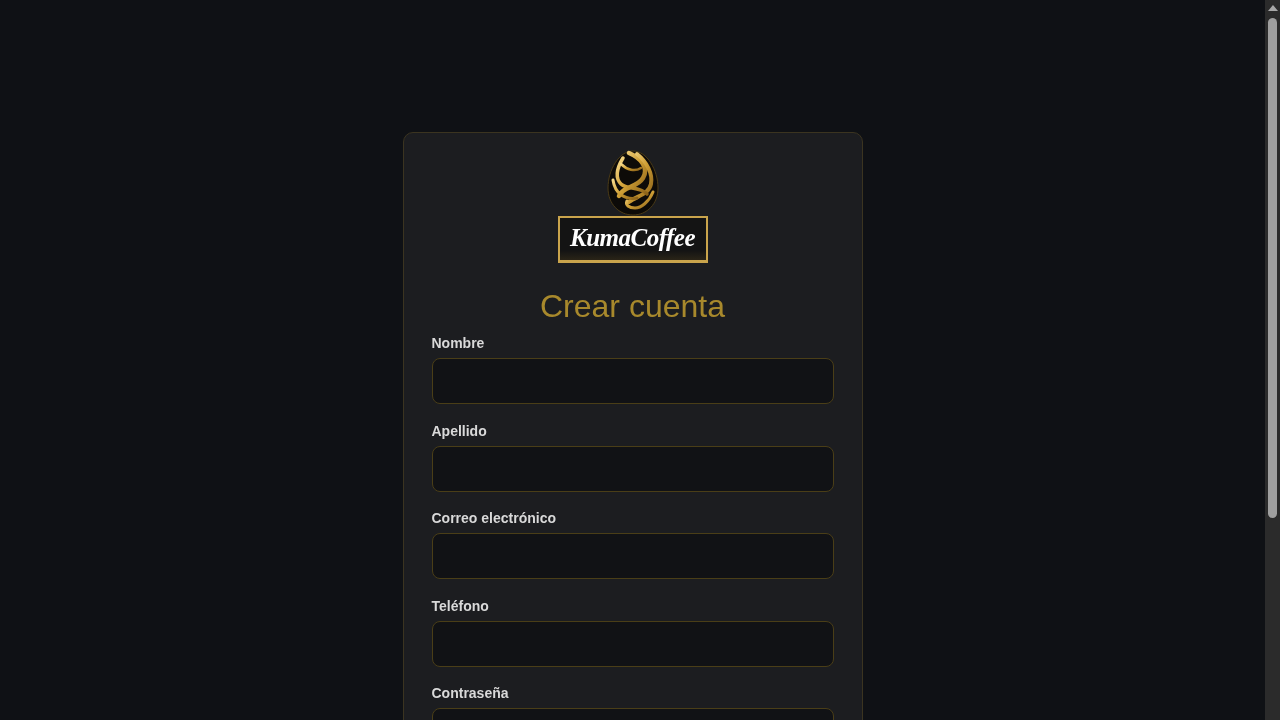  Describe the element at coordinates (632, 239) in the screenshot. I see `logo-wordmark: KumaCoffee` at that location.